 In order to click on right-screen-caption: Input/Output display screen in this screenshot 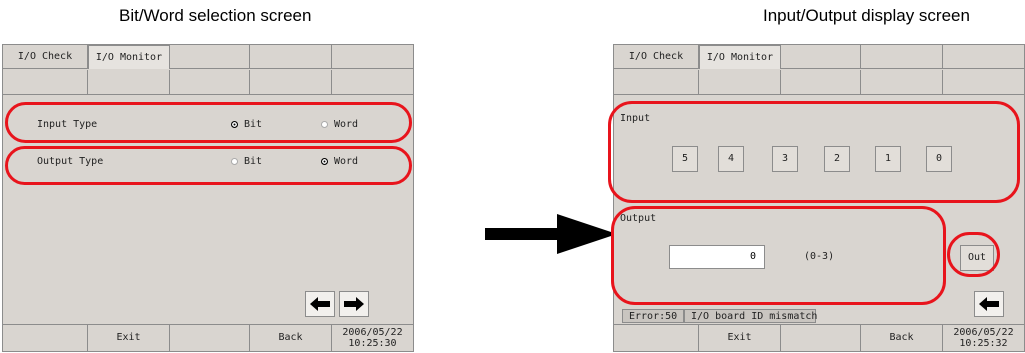, I will do `click(866, 15)`.